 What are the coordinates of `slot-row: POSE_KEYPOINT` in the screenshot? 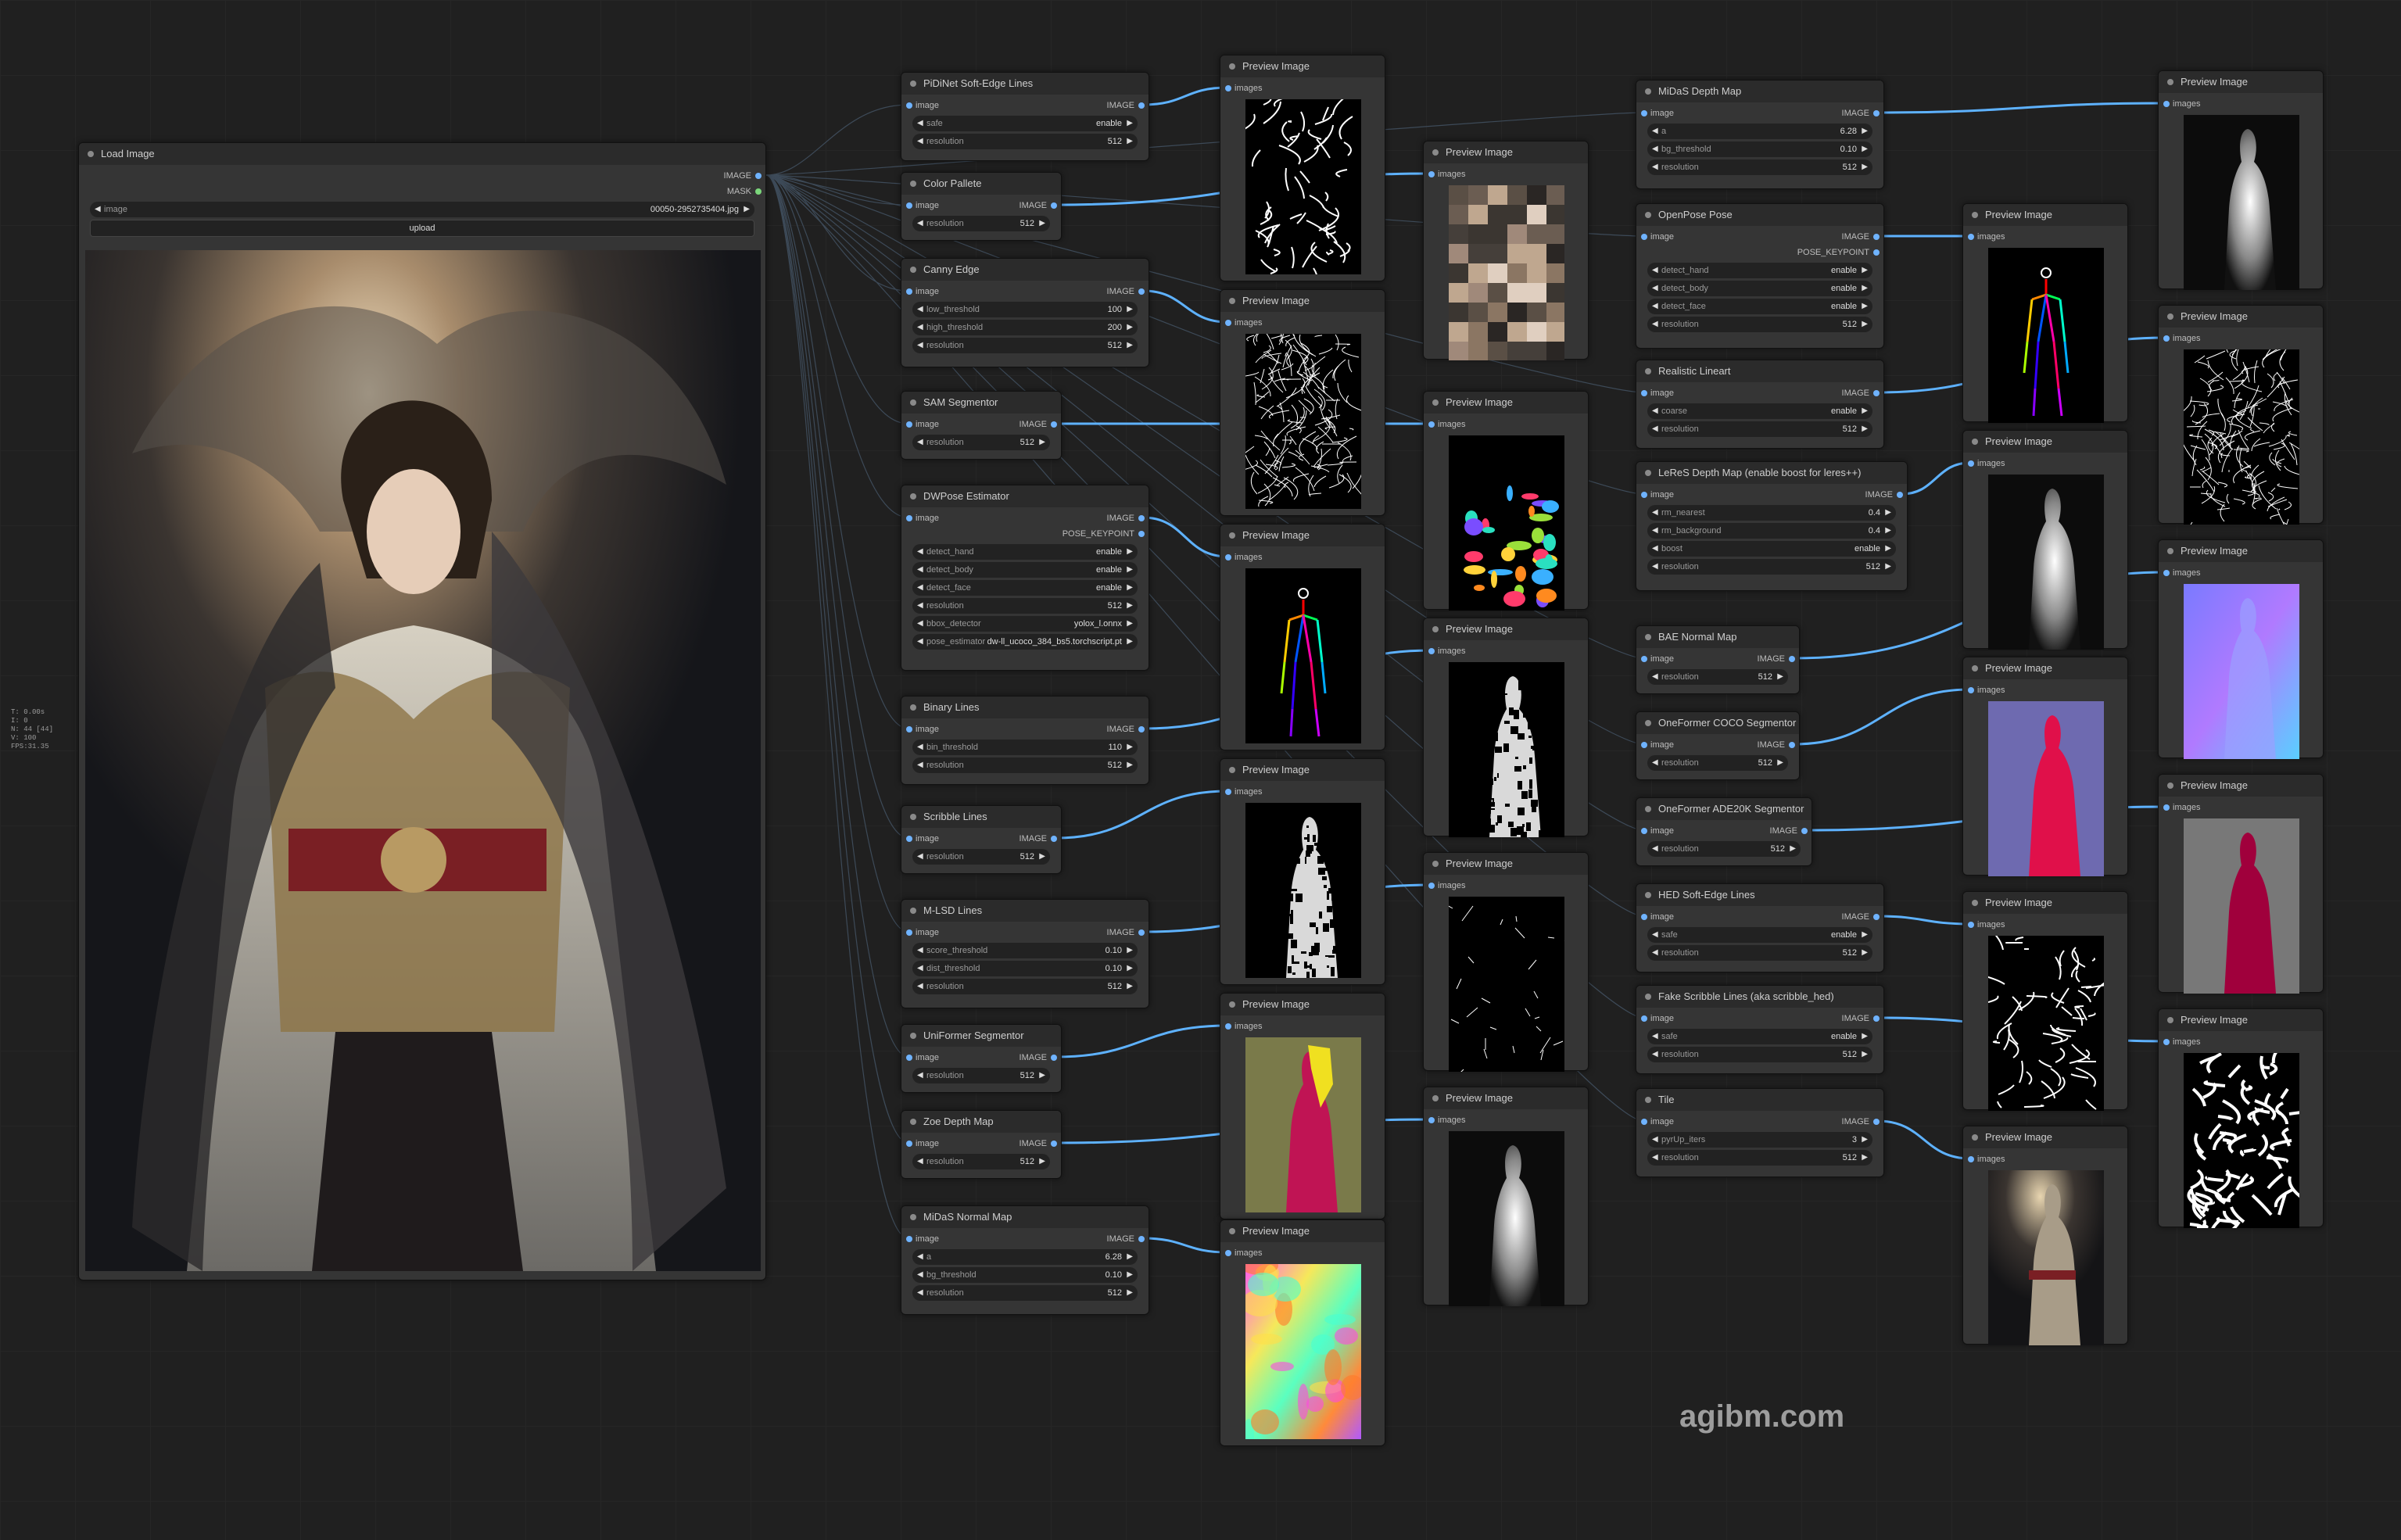 It's located at (1760, 252).